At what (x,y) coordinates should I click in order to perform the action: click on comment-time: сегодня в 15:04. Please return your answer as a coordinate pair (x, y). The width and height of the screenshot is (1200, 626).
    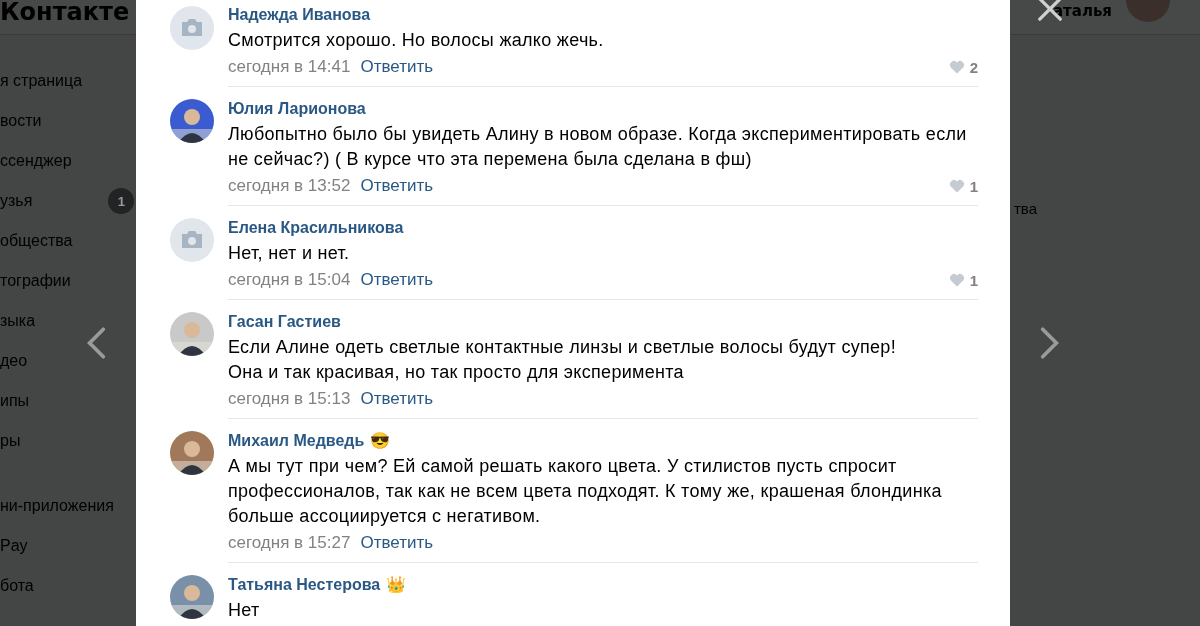
    Looking at the image, I should click on (289, 280).